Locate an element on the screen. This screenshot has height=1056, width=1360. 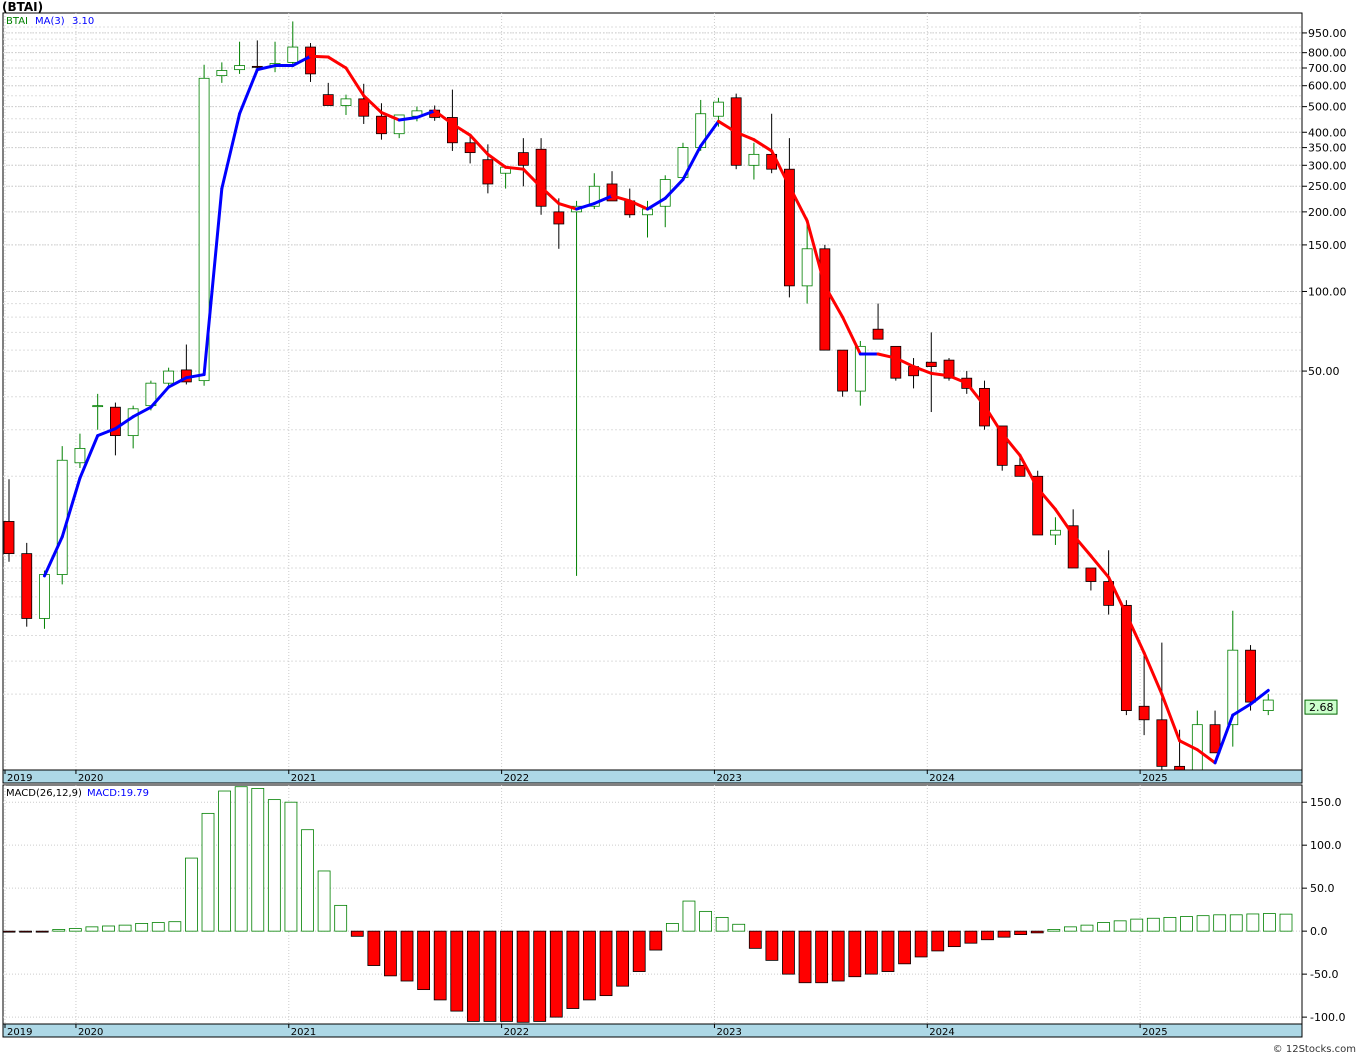
macd-legend-label: MACD(26,12,9) is located at coordinates (44, 793).